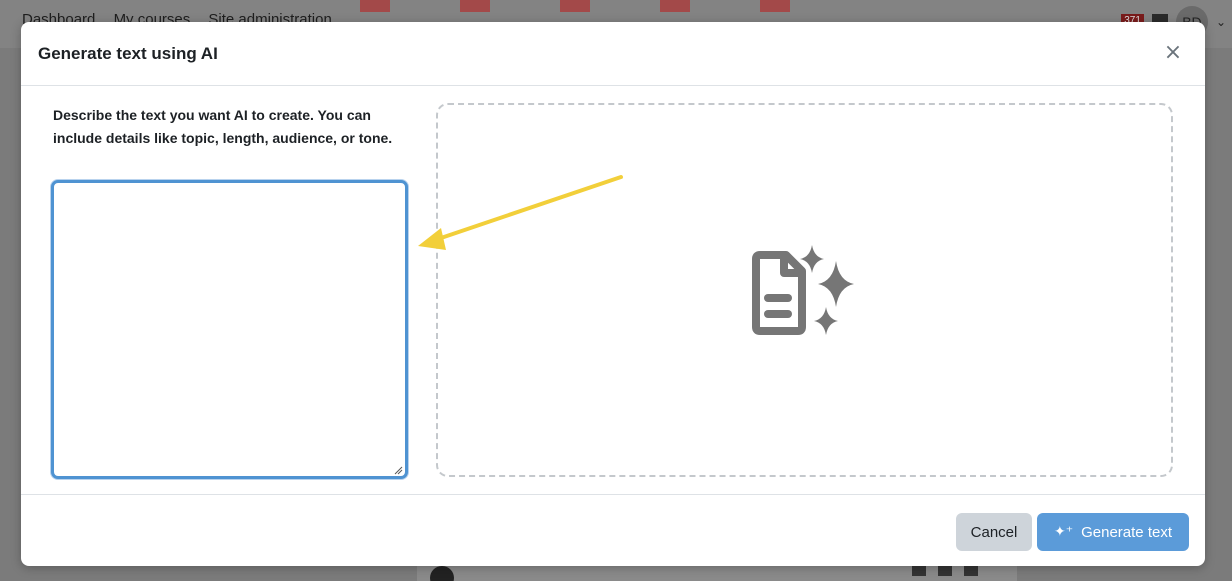  What do you see at coordinates (128, 53) in the screenshot?
I see `modal-title: Generate text using AI` at bounding box center [128, 53].